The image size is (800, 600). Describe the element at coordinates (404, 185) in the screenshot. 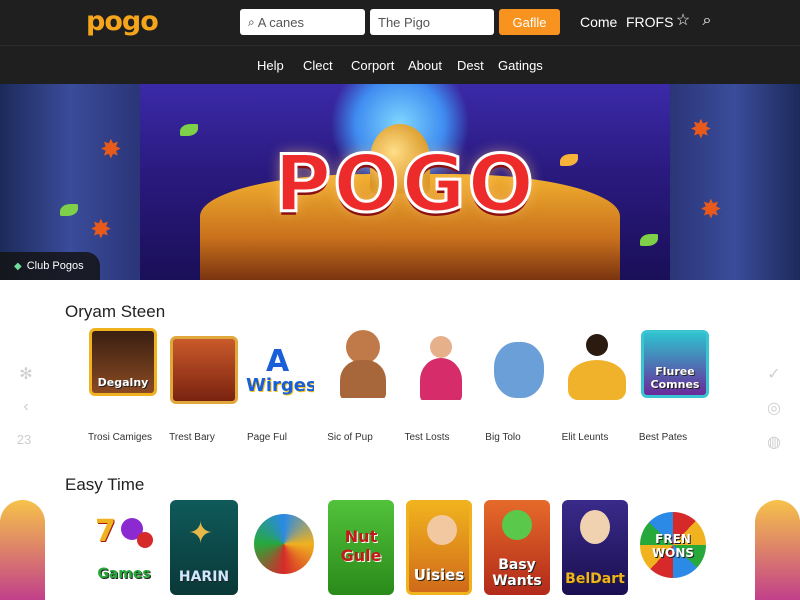

I see `hero-title: POGO` at that location.